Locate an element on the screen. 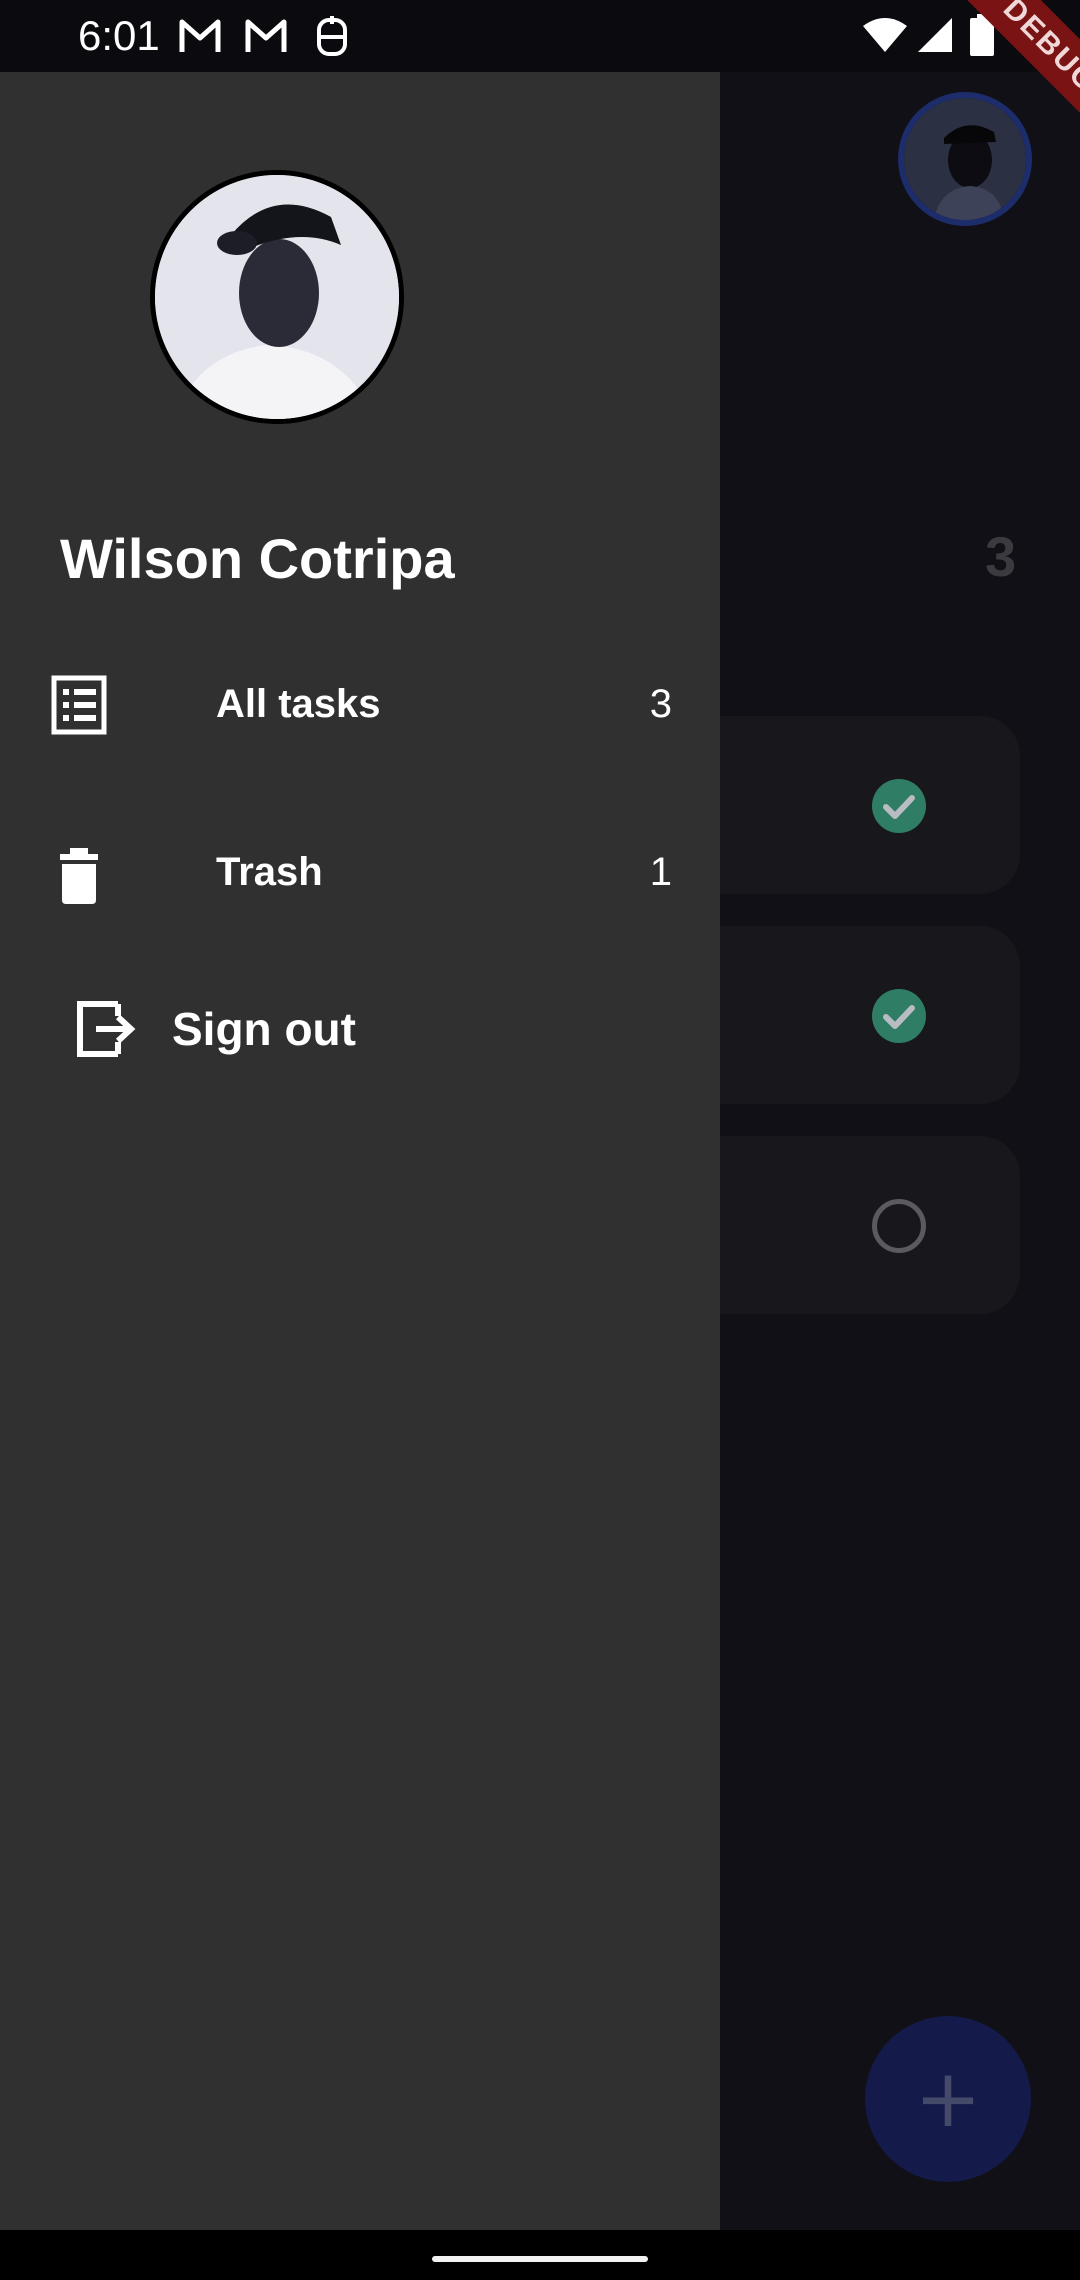 This screenshot has width=1080, height=2280. home-gesture-handle is located at coordinates (540, 2259).